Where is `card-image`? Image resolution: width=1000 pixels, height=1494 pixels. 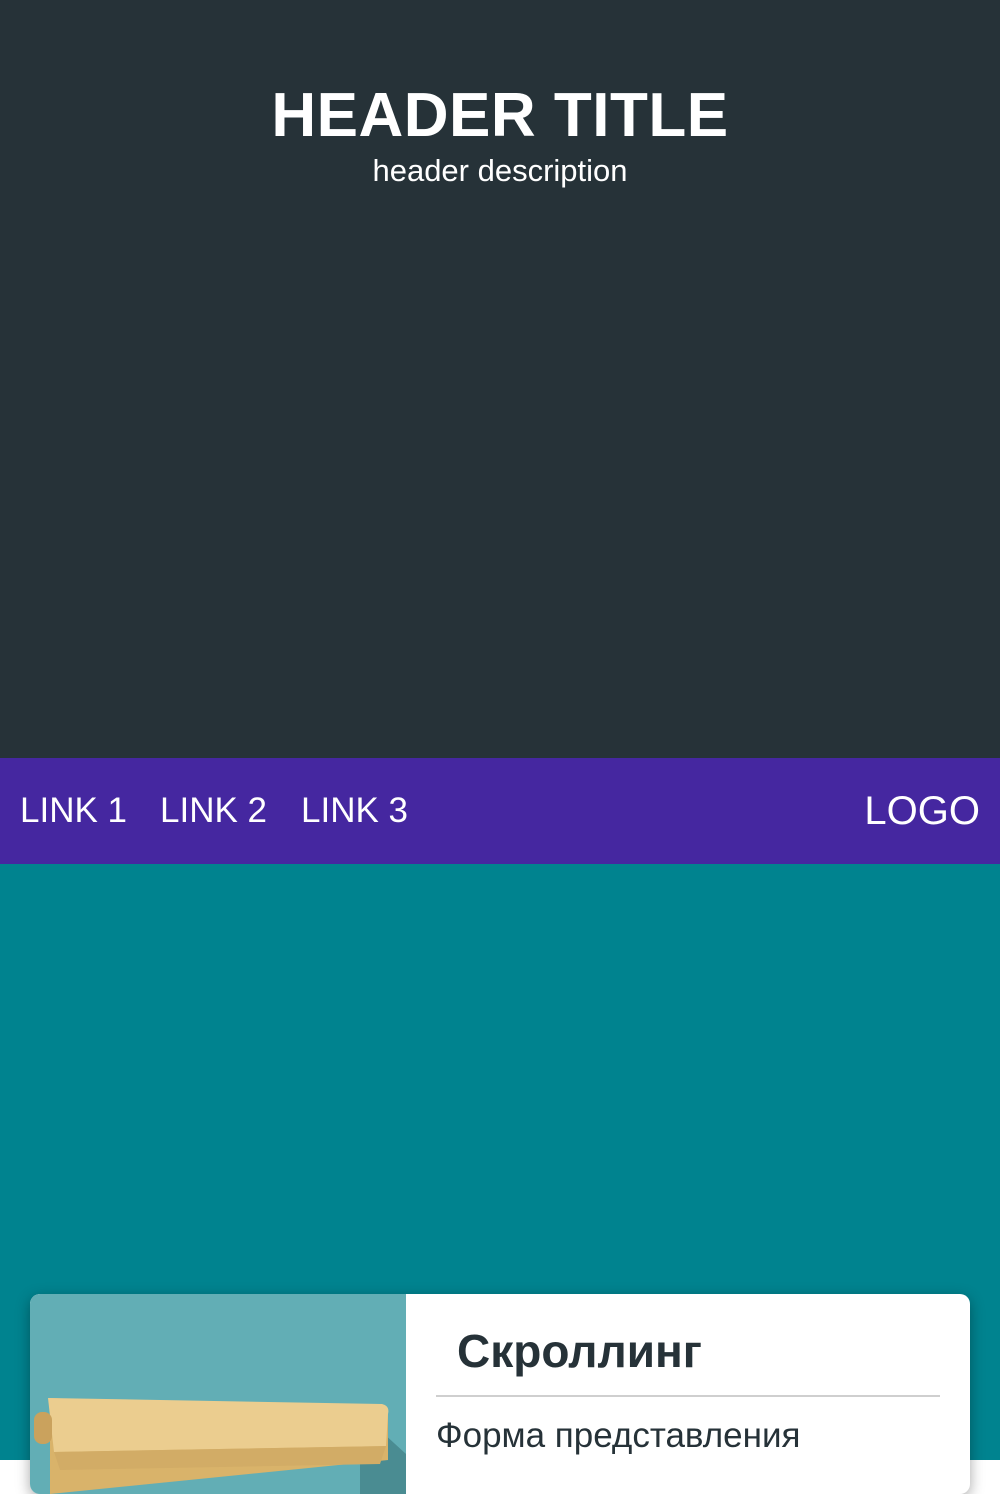 card-image is located at coordinates (218, 1394).